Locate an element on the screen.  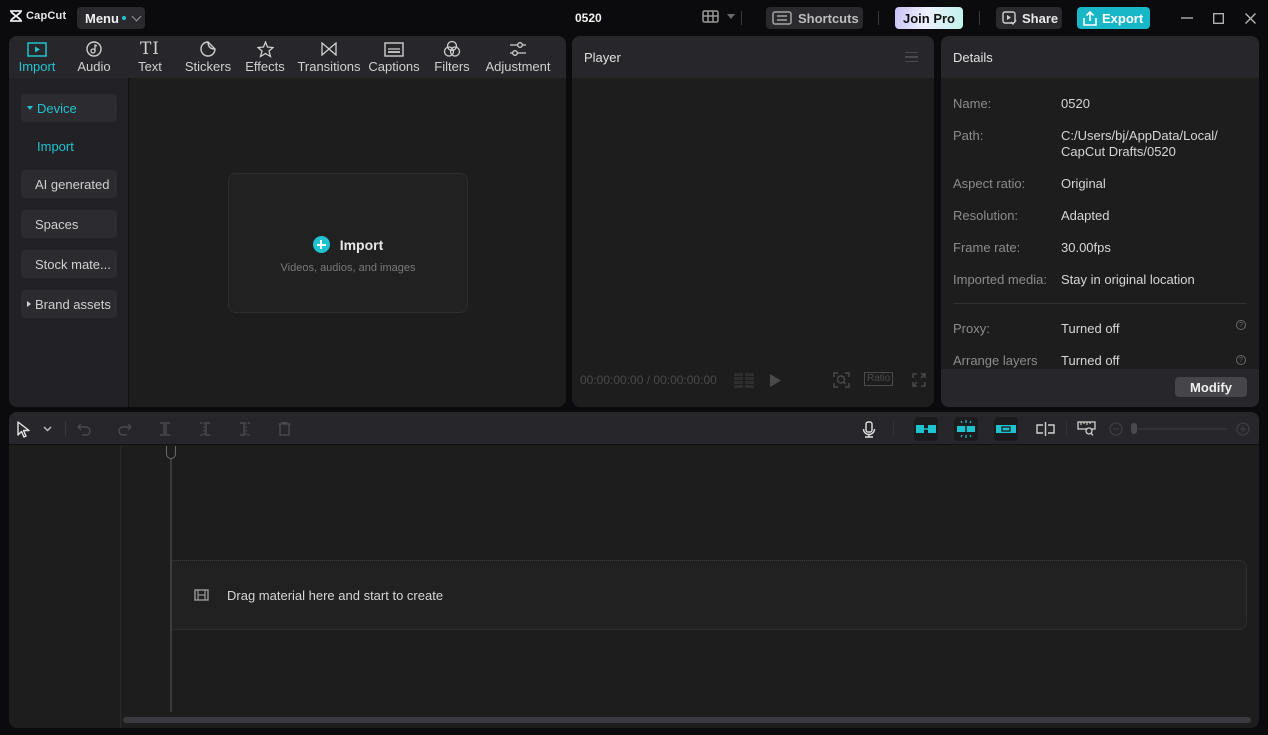
plus-icon is located at coordinates (321, 244).